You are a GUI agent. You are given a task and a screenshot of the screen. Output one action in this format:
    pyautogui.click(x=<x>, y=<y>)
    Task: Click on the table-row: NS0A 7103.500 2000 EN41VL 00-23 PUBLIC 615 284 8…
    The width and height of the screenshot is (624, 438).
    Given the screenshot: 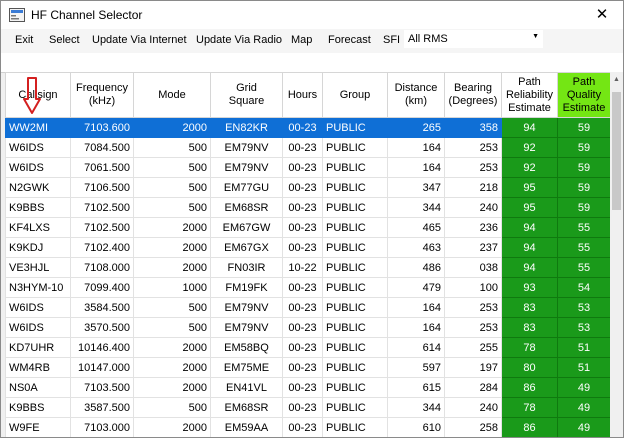 What is the action you would take?
    pyautogui.click(x=307, y=387)
    